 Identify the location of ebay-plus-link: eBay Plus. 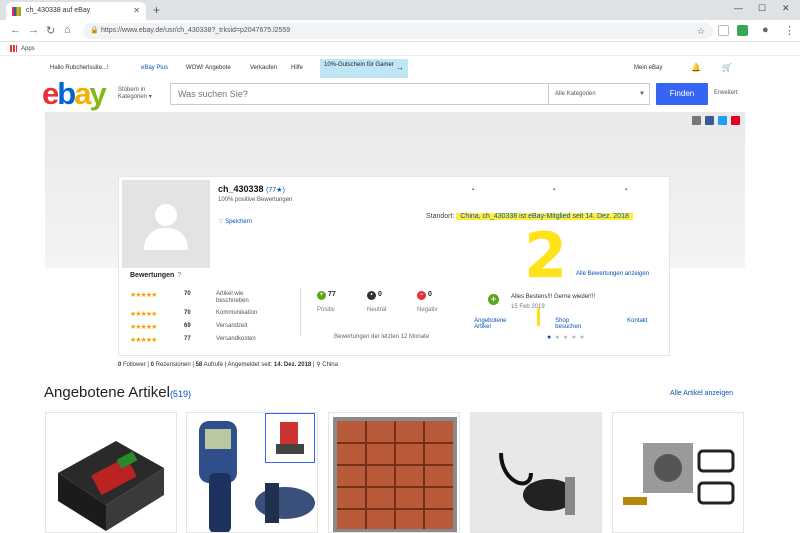
(154, 68).